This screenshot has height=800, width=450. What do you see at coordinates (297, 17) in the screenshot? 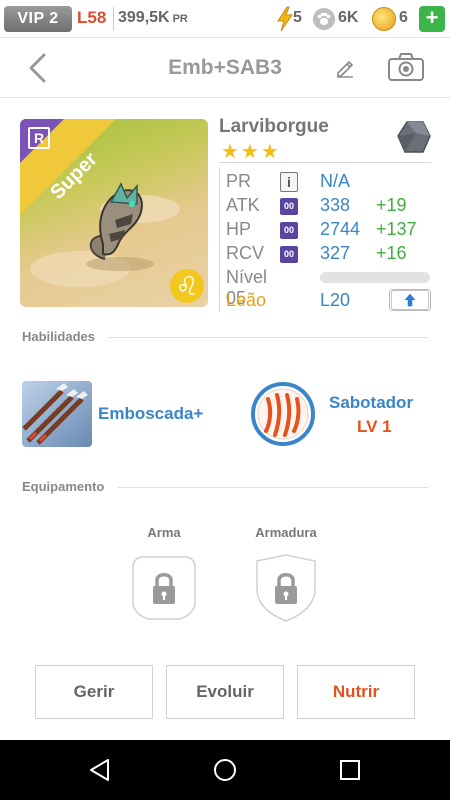
I see `energy-count: 5` at bounding box center [297, 17].